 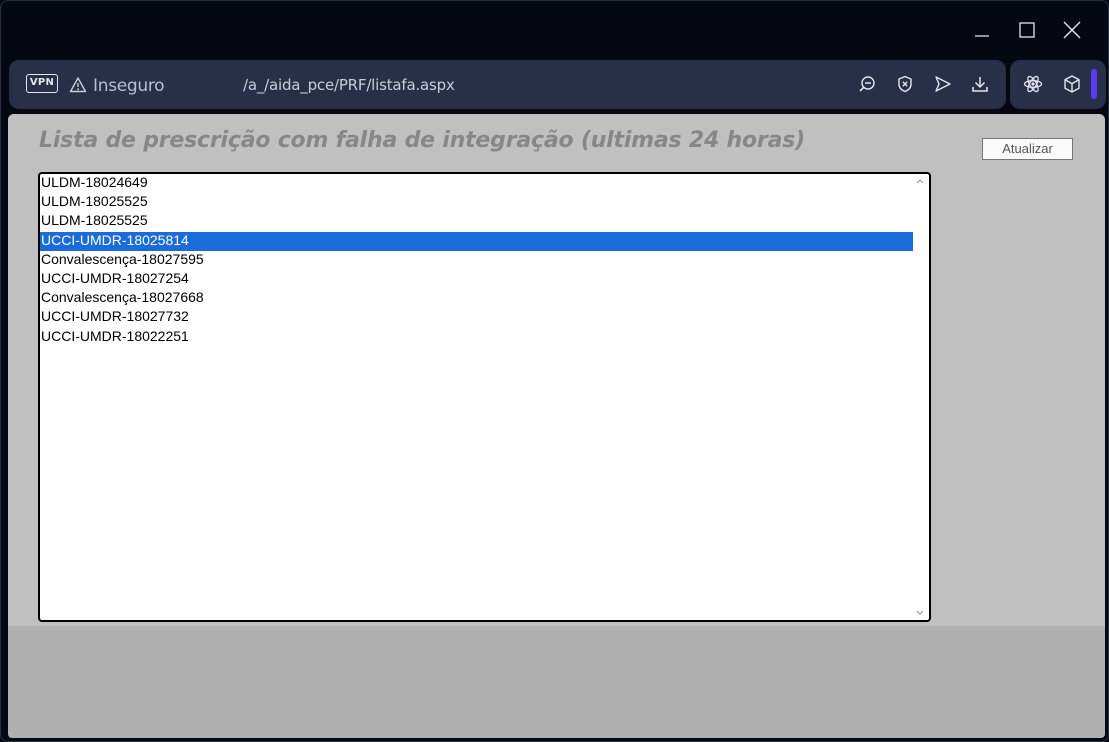 I want to click on extensions-bar, so click(x=1058, y=84).